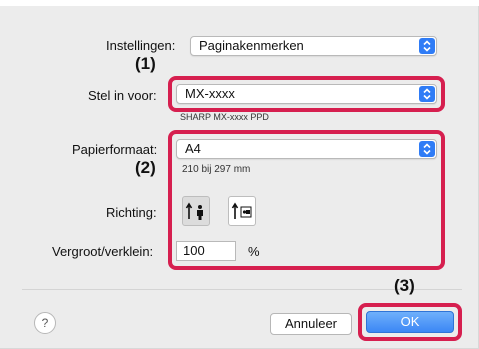  Describe the element at coordinates (410, 322) in the screenshot. I see `ok-button: OK` at that location.